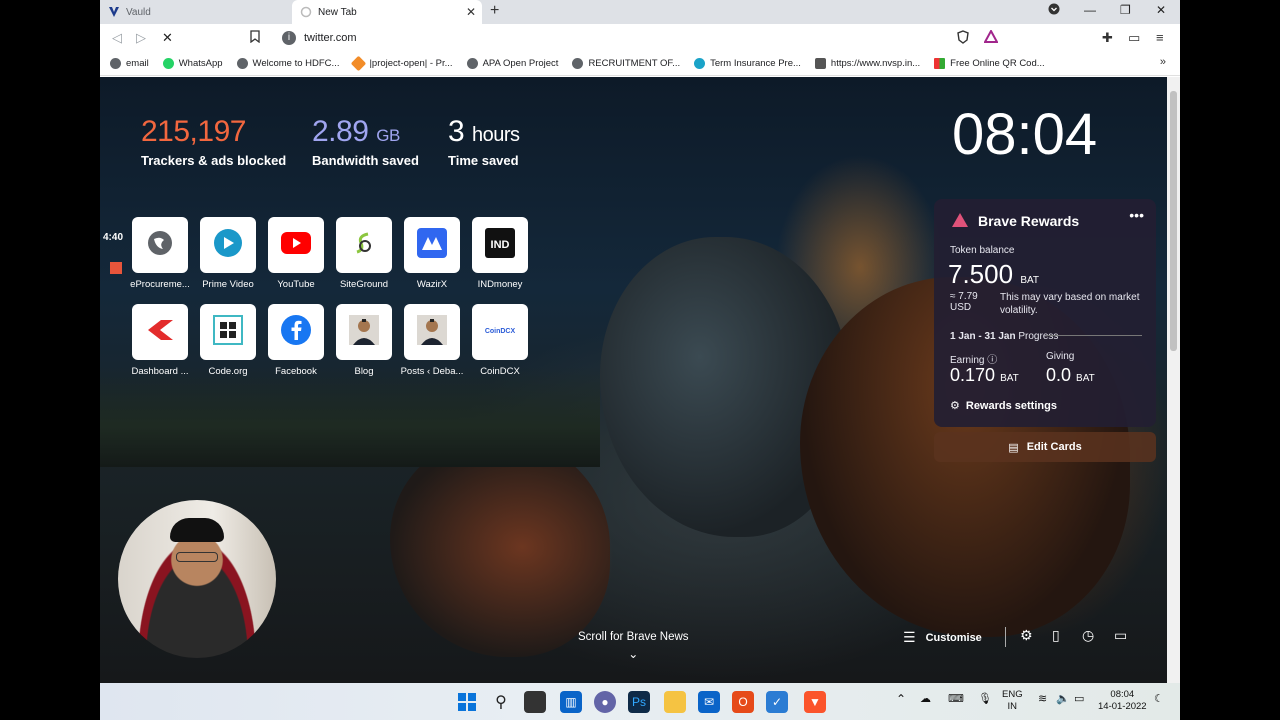 The width and height of the screenshot is (1280, 720). I want to click on keyboard-icon: ⌨, so click(956, 699).